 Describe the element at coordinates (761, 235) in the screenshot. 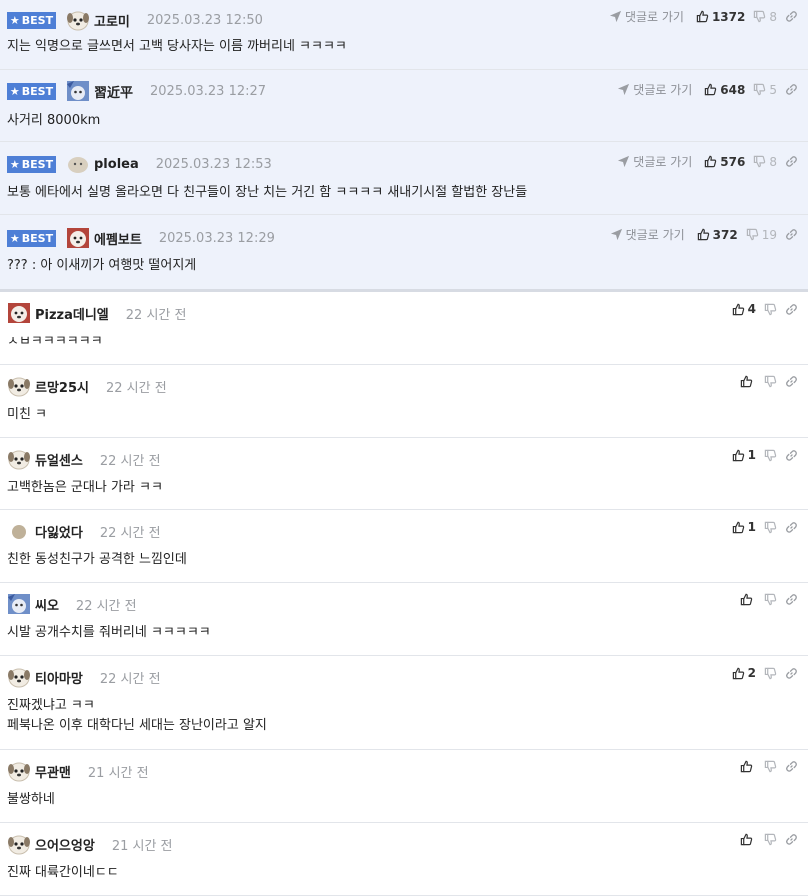

I see `downvote-button: 19` at that location.